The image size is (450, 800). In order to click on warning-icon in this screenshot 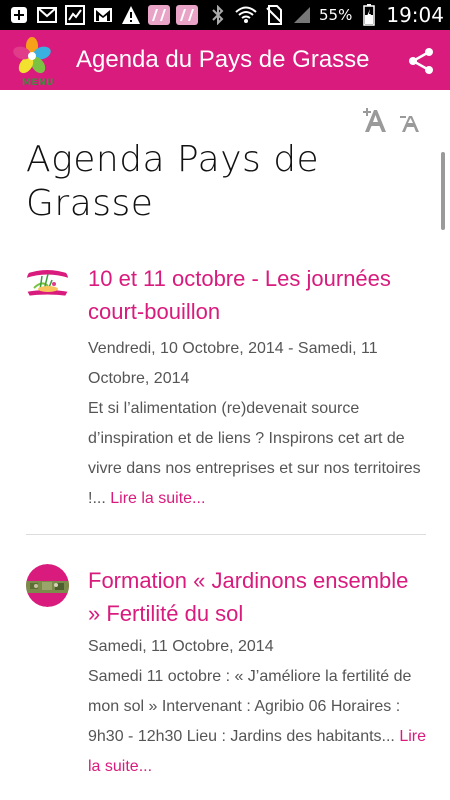, I will do `click(131, 15)`.